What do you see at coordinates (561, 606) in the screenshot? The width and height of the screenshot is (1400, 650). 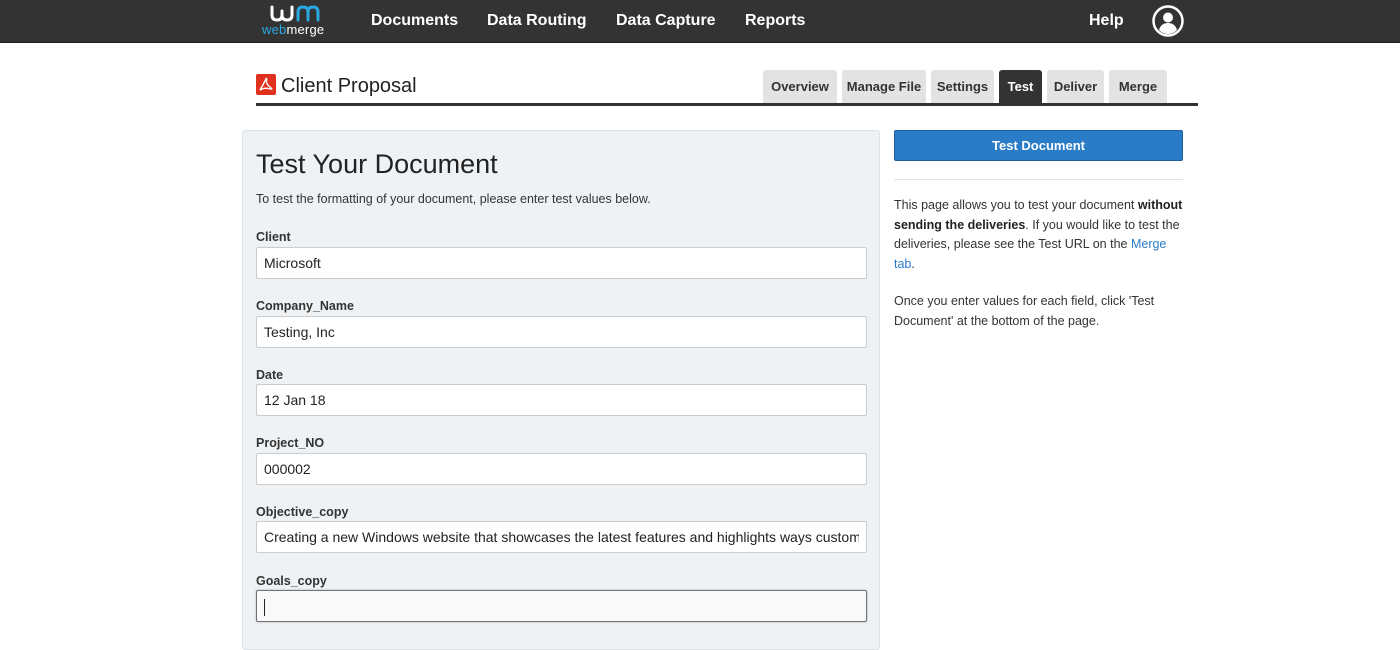 I see `goals-copy-input` at bounding box center [561, 606].